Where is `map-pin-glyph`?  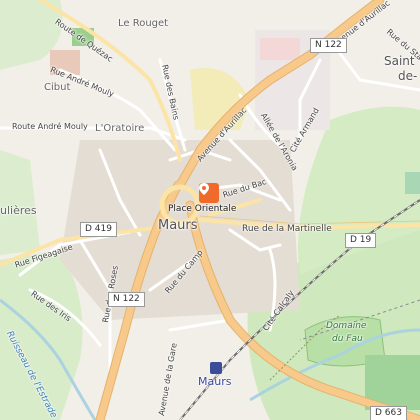 map-pin-glyph is located at coordinates (204, 189).